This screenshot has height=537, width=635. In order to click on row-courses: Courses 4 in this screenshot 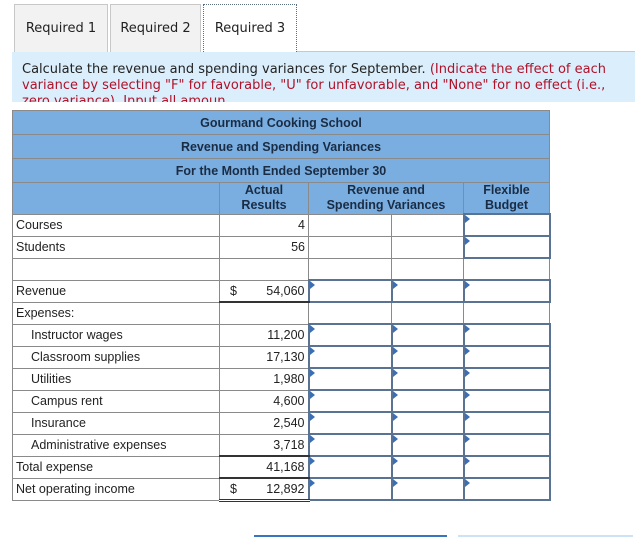, I will do `click(281, 225)`.